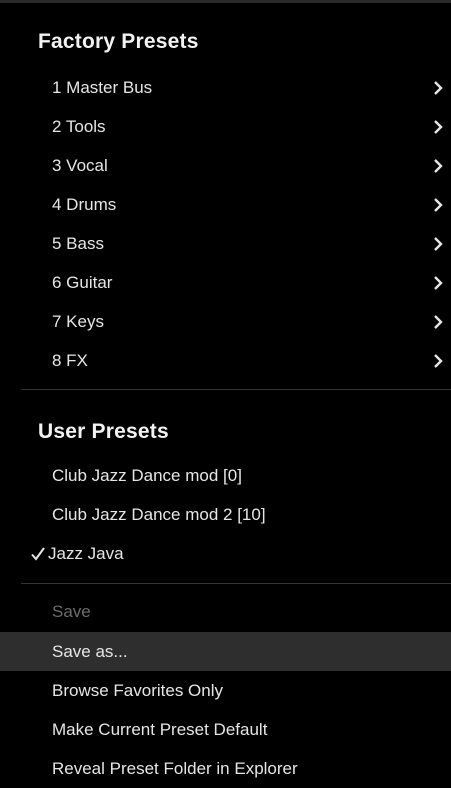 The image size is (451, 788). Describe the element at coordinates (38, 553) in the screenshot. I see `checkmark-icon` at that location.